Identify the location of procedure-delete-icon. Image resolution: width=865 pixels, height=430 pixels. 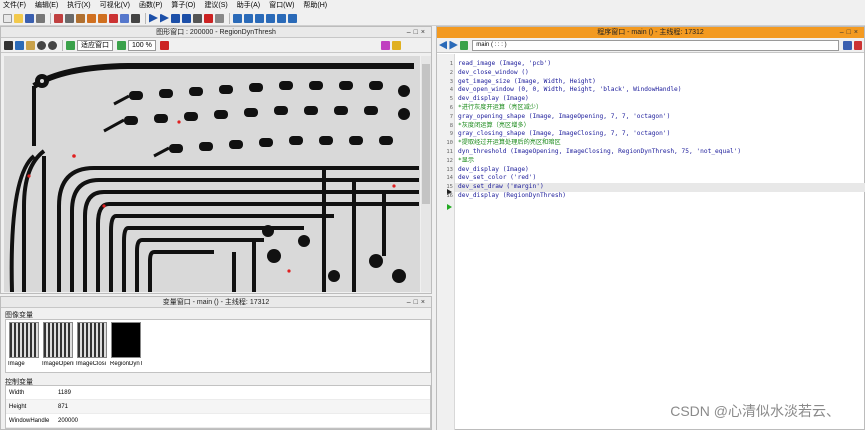
(858, 45).